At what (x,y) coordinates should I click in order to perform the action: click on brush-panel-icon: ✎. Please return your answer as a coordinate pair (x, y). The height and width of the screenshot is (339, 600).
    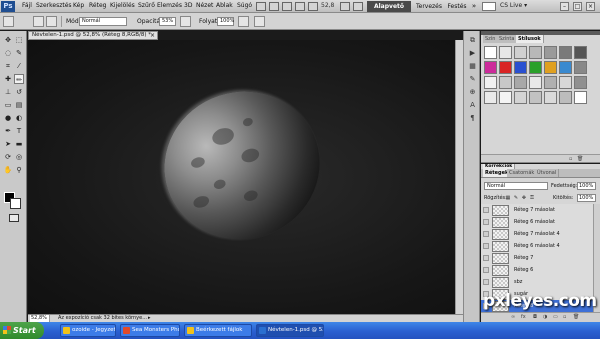
    Looking at the image, I should click on (472, 79).